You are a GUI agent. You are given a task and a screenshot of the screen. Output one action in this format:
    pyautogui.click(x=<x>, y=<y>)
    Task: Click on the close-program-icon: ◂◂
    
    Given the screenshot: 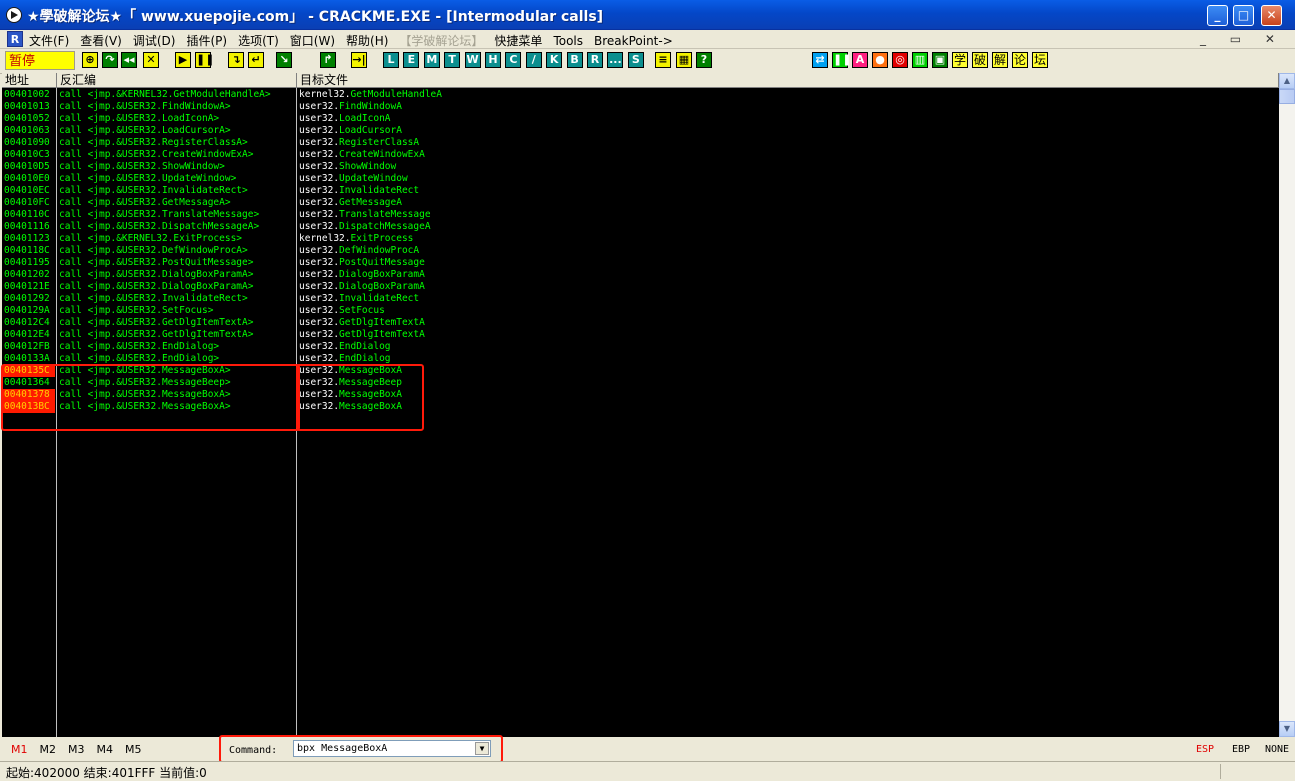 What is the action you would take?
    pyautogui.click(x=129, y=60)
    